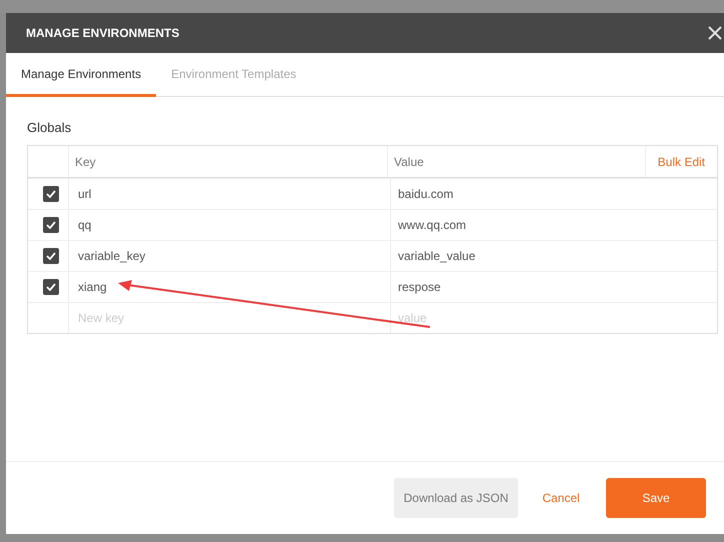  Describe the element at coordinates (561, 498) in the screenshot. I see `cancel-button: Cancel` at that location.